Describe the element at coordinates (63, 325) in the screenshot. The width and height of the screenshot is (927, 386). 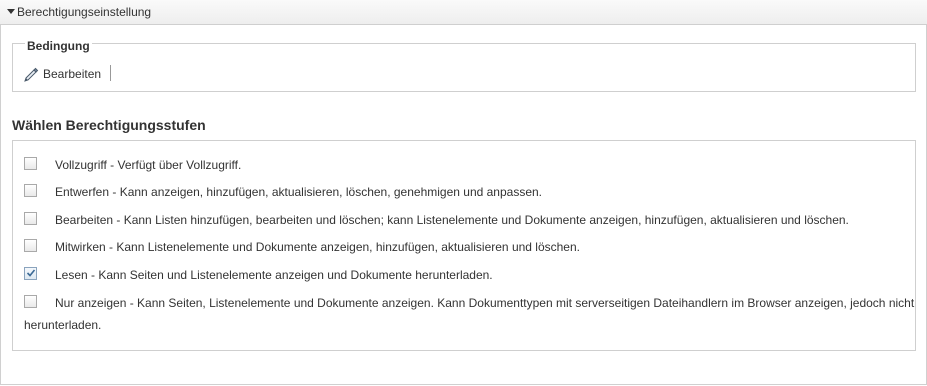
I see `level-label-continued: herunterladen.` at that location.